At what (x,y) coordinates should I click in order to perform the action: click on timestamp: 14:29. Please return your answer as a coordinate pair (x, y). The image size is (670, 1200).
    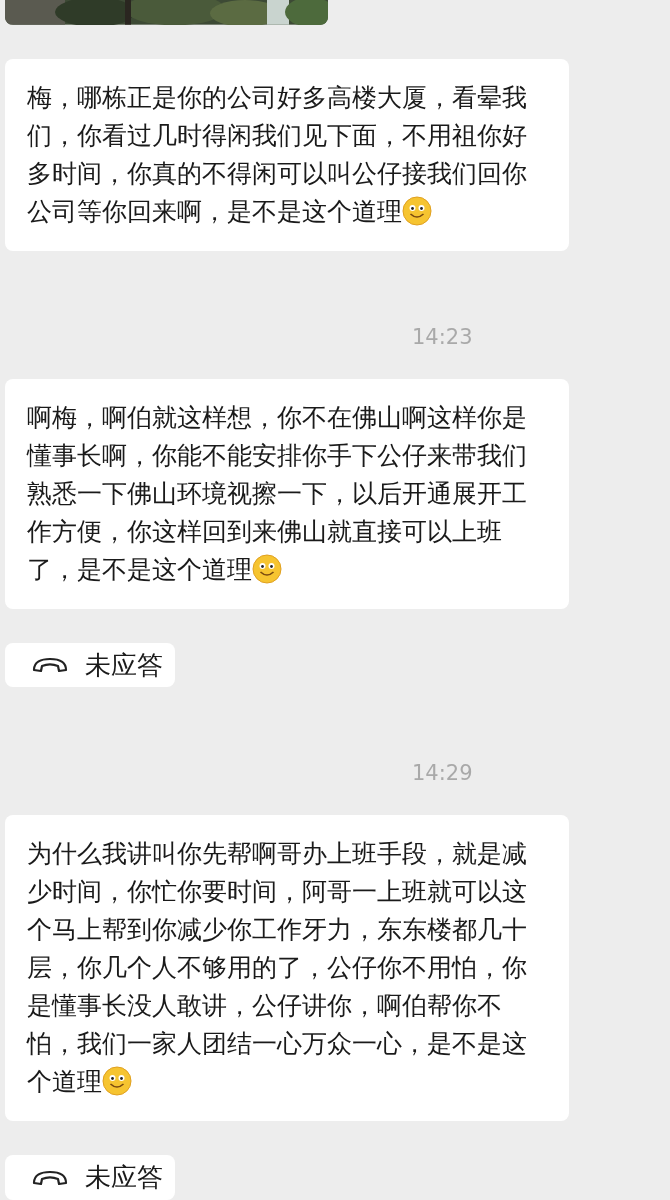
    Looking at the image, I should click on (442, 773).